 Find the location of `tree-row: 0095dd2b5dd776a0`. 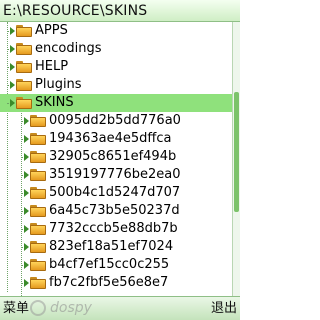

tree-row: 0095dd2b5dd776a0 is located at coordinates (116, 121).